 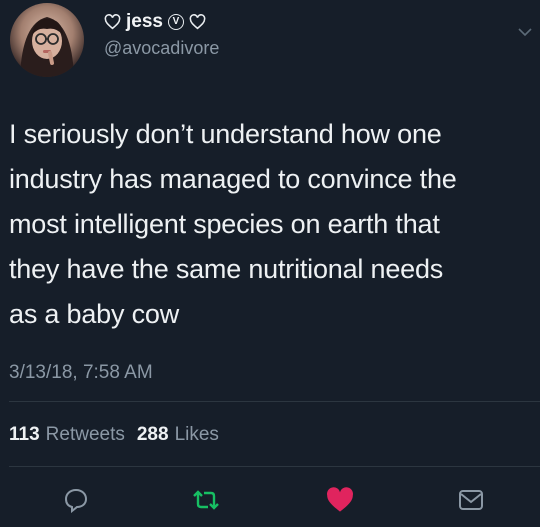 I want to click on tweet-line: as a baby cow, so click(x=94, y=314).